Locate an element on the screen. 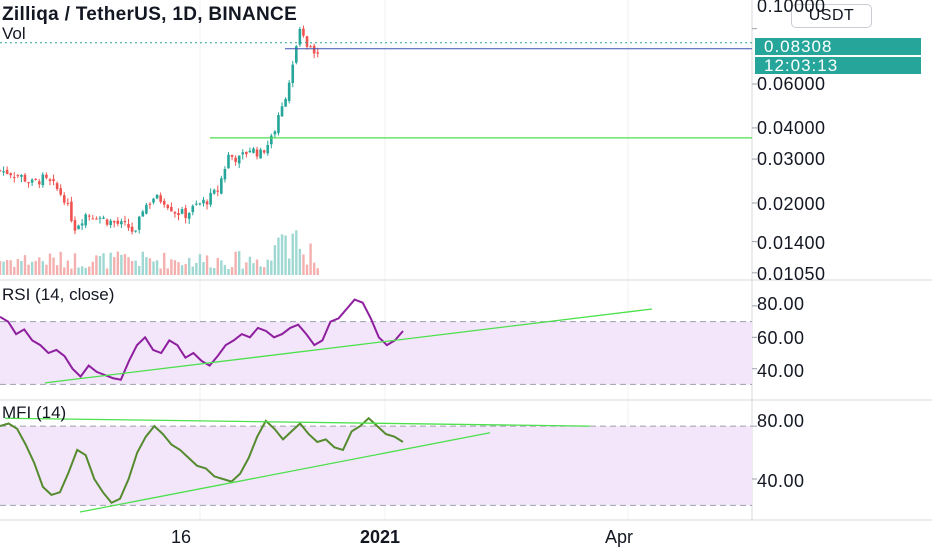 The width and height of the screenshot is (932, 550). rsi-tick: 80.00 is located at coordinates (781, 304).